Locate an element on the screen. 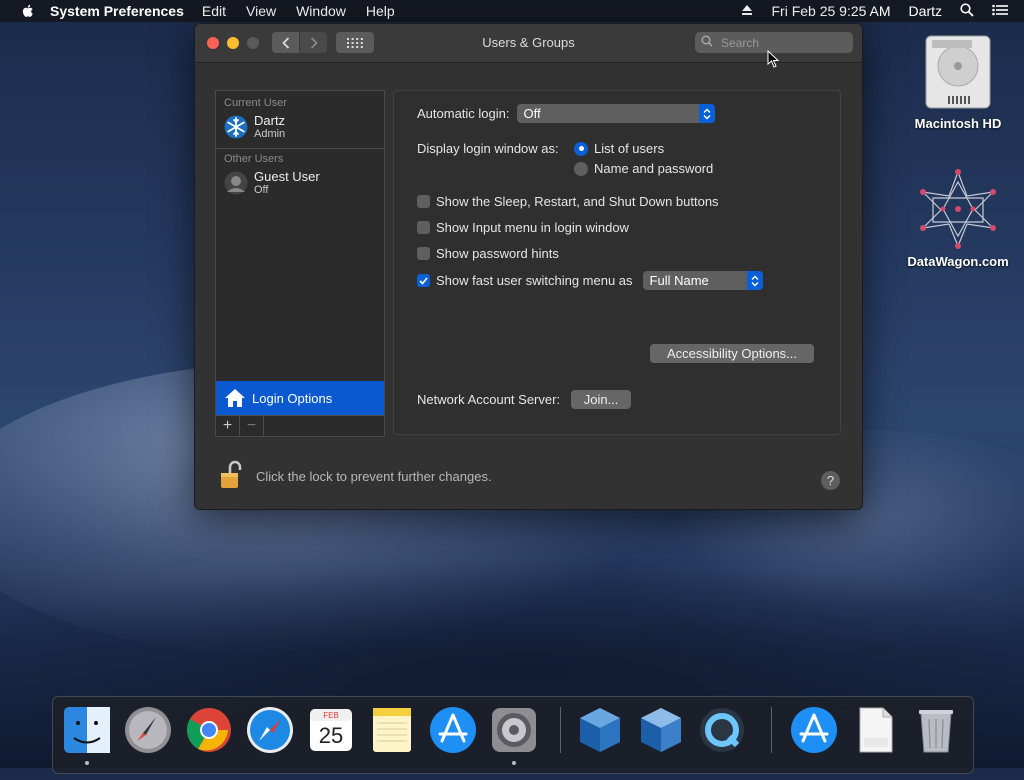 The image size is (1024, 780). desktop-icon-datawagon: DataWagon.com is located at coordinates (958, 218).